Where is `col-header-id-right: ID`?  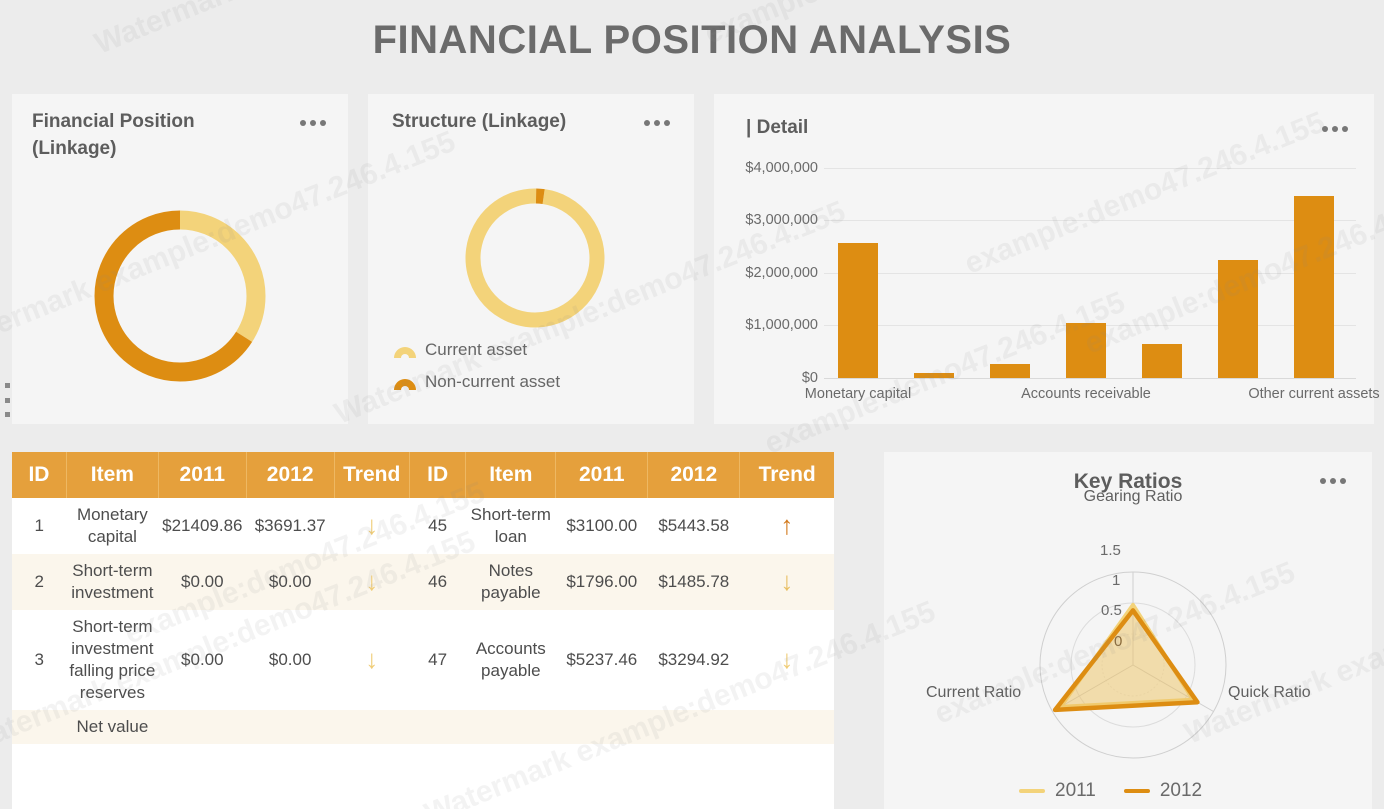 col-header-id-right: ID is located at coordinates (438, 475).